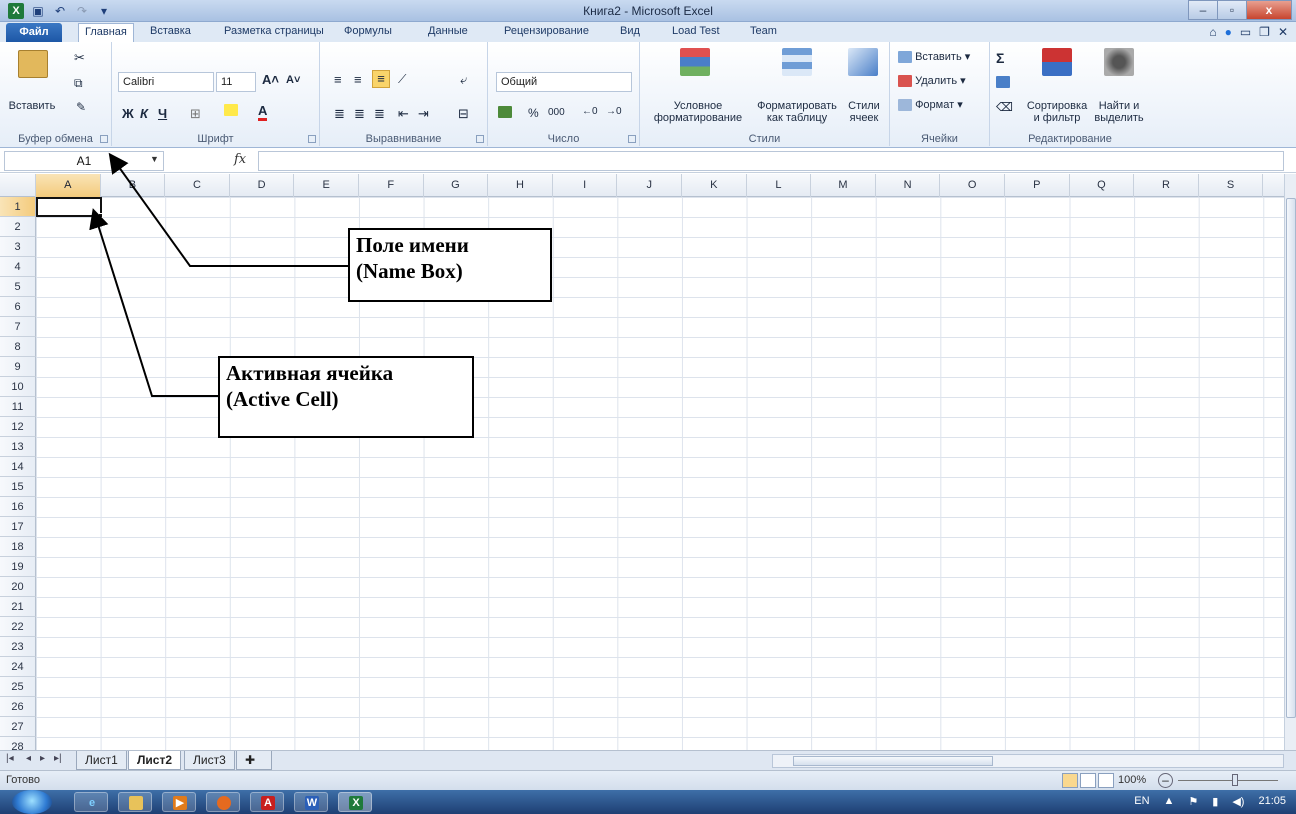  What do you see at coordinates (18, 347) in the screenshot?
I see `row-header-8: 8` at bounding box center [18, 347].